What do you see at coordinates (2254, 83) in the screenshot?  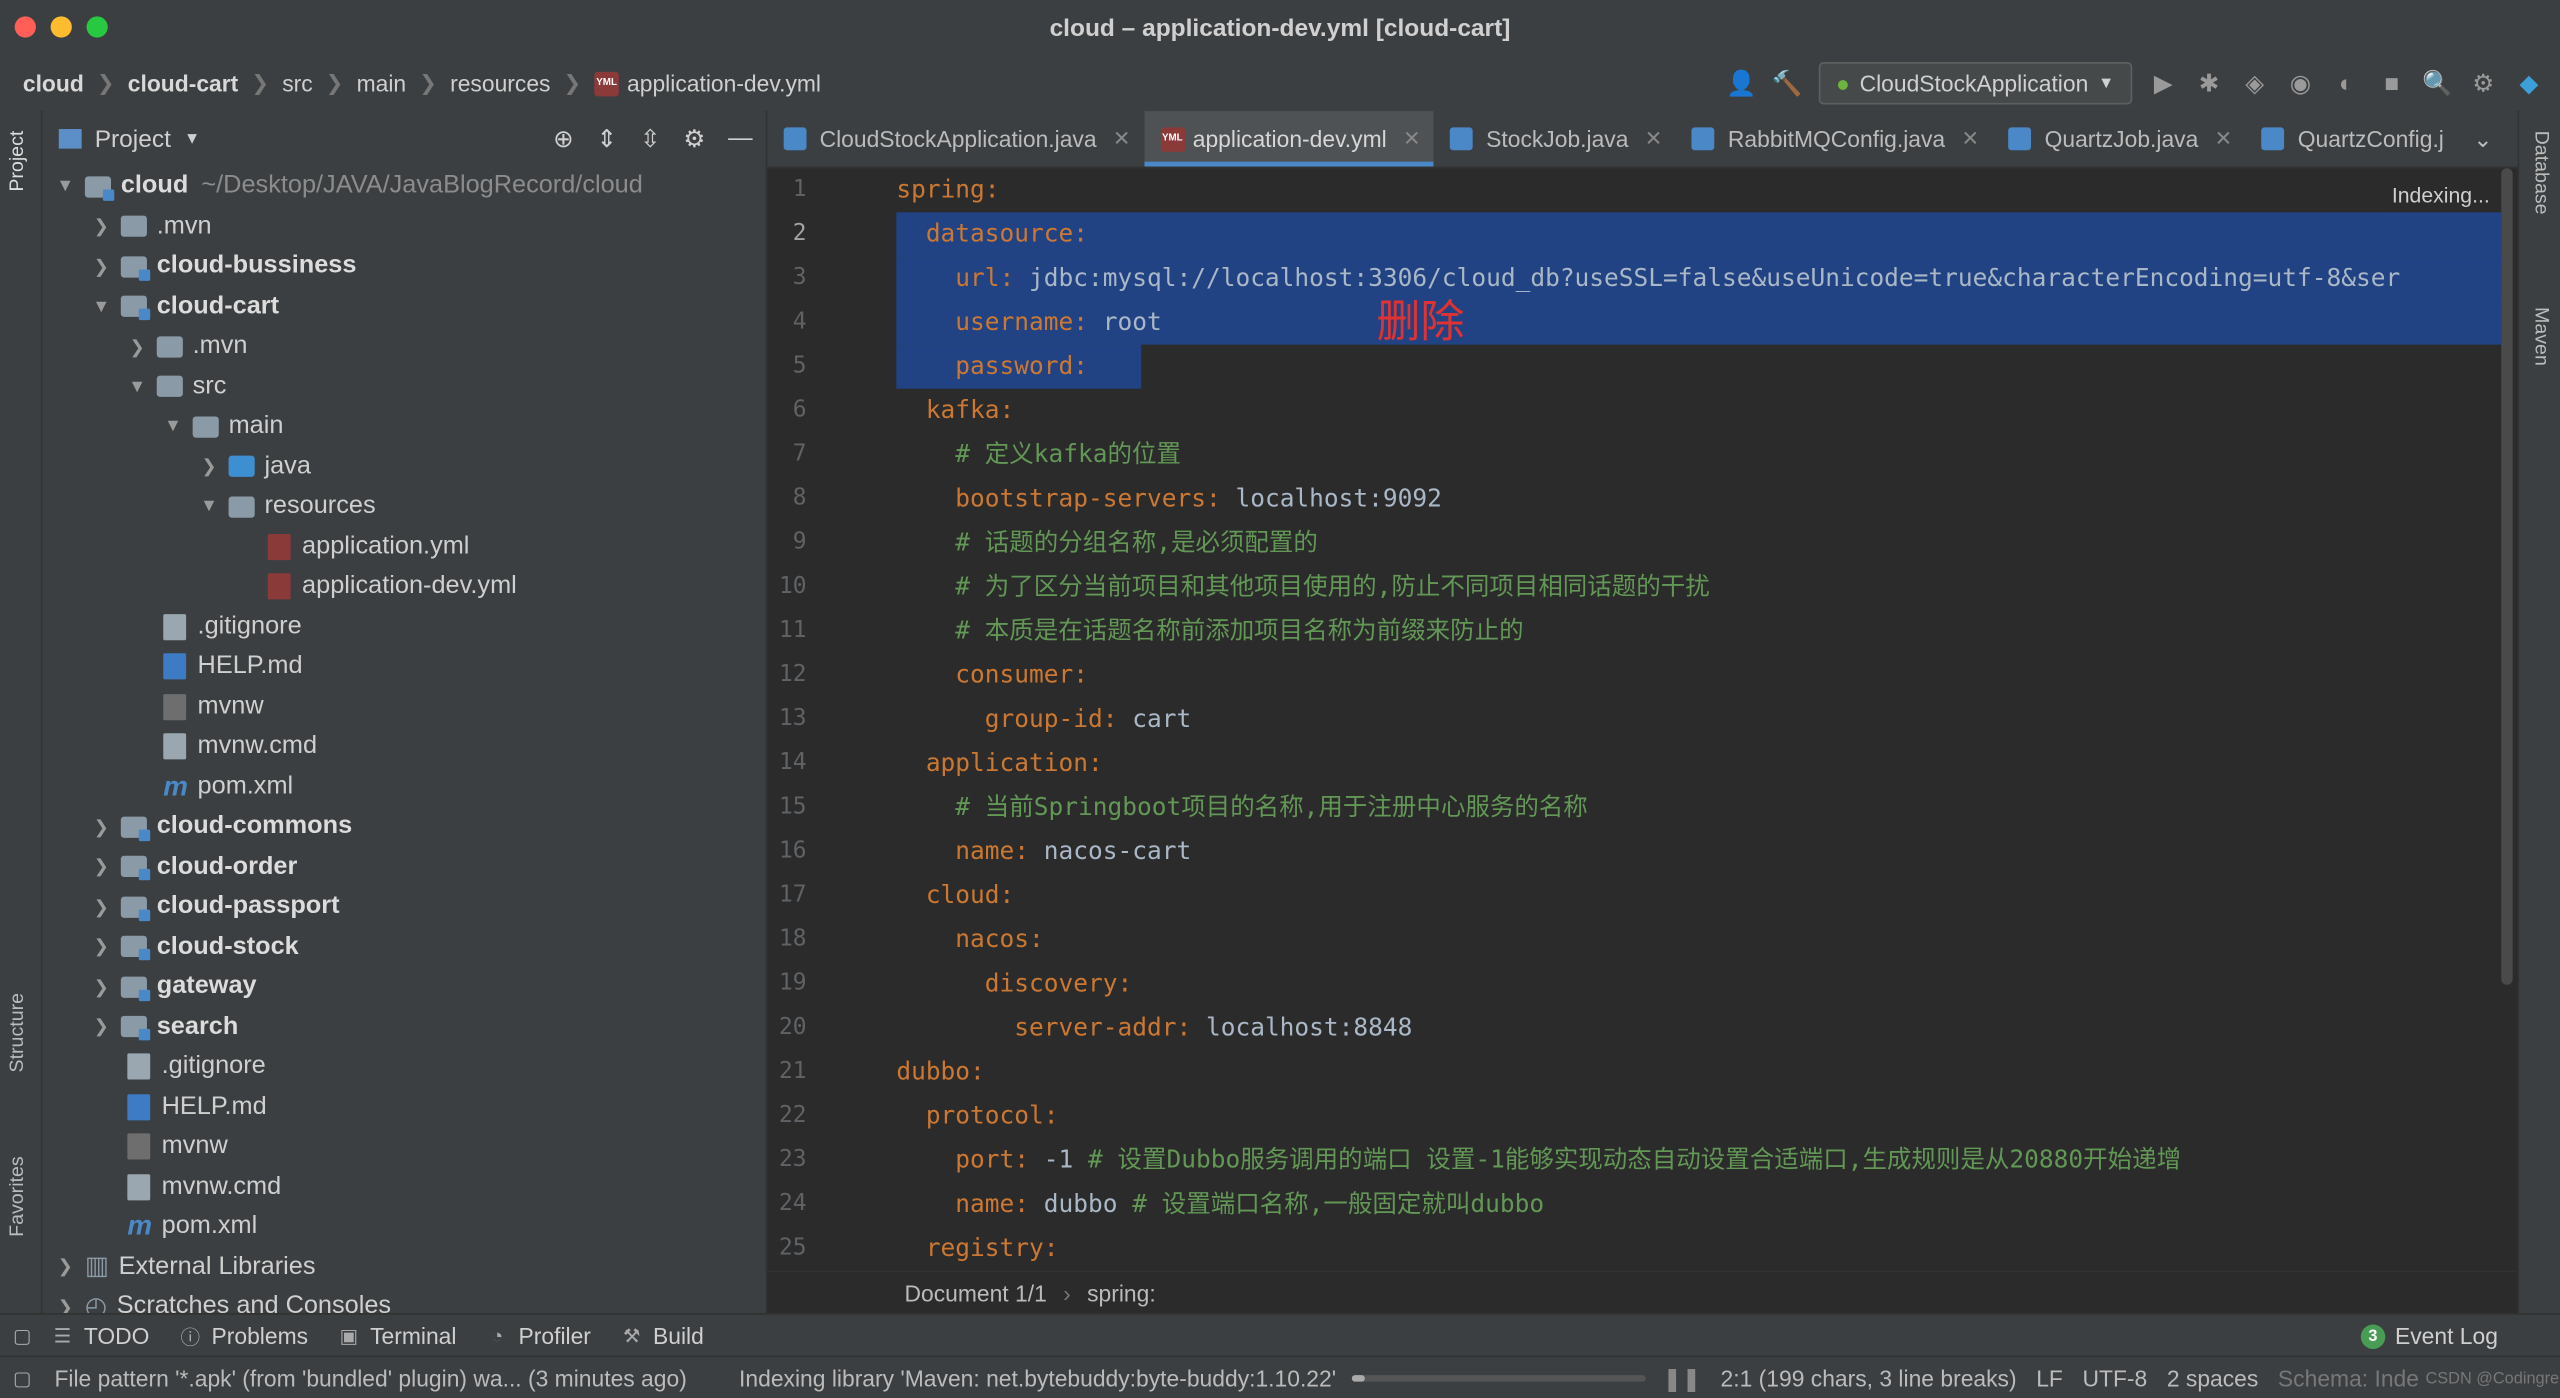 I see `coverage-icon: ◈` at bounding box center [2254, 83].